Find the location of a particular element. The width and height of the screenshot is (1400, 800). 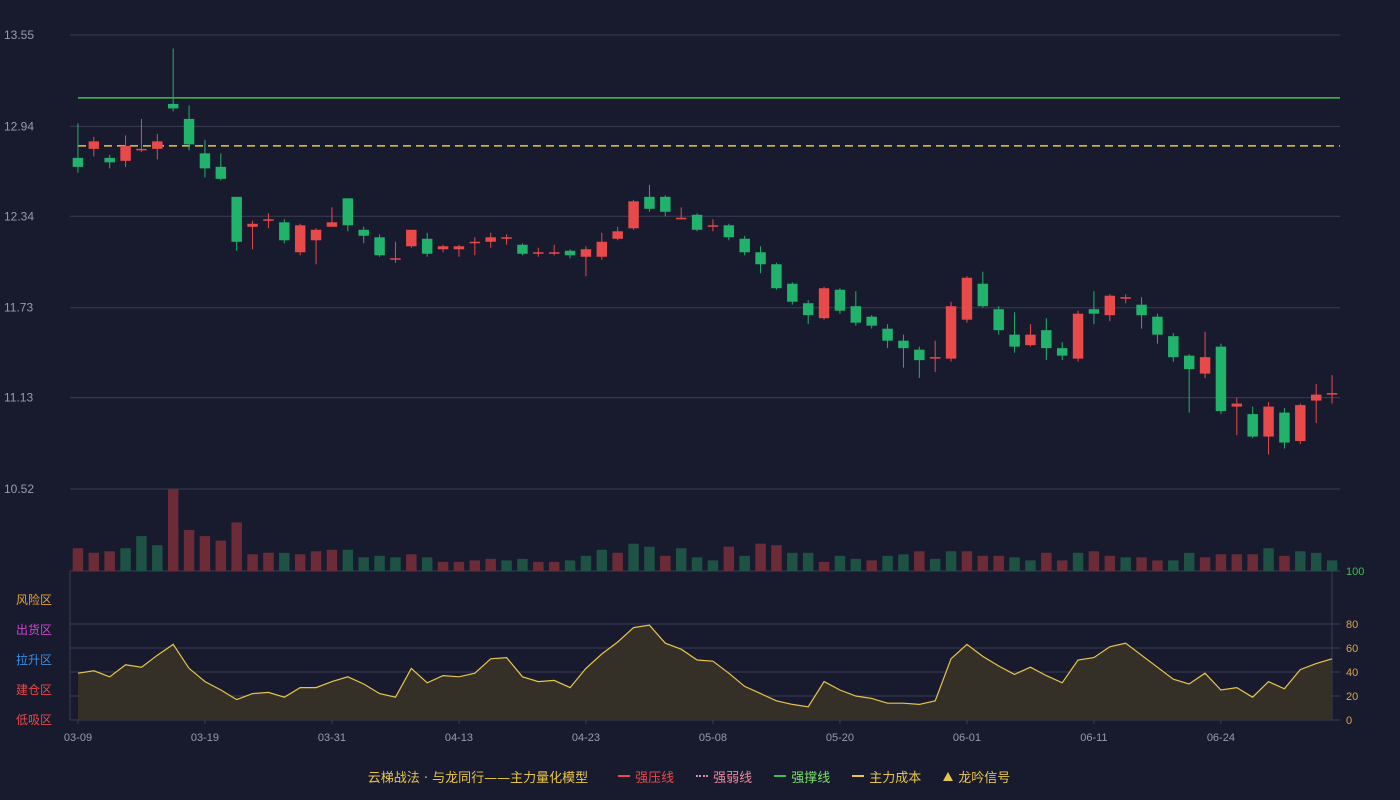

legend-item-dragon-signal: 龙吟信号 is located at coordinates (976, 776).